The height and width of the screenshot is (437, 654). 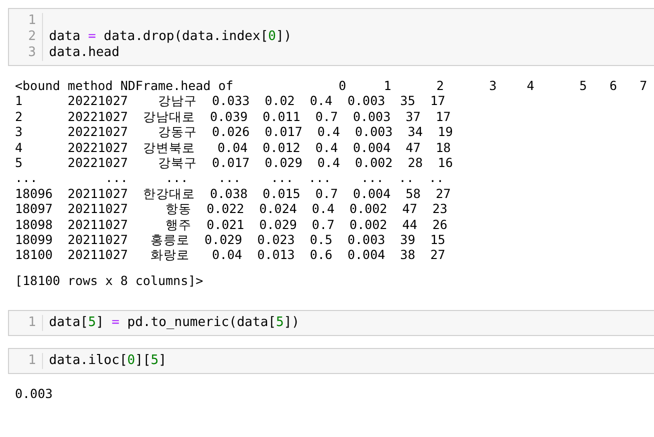 What do you see at coordinates (233, 116) in the screenshot?
I see `output-line: 2 20221027 강남대로 0.039 0.011 0.7 0.003 37 17` at bounding box center [233, 116].